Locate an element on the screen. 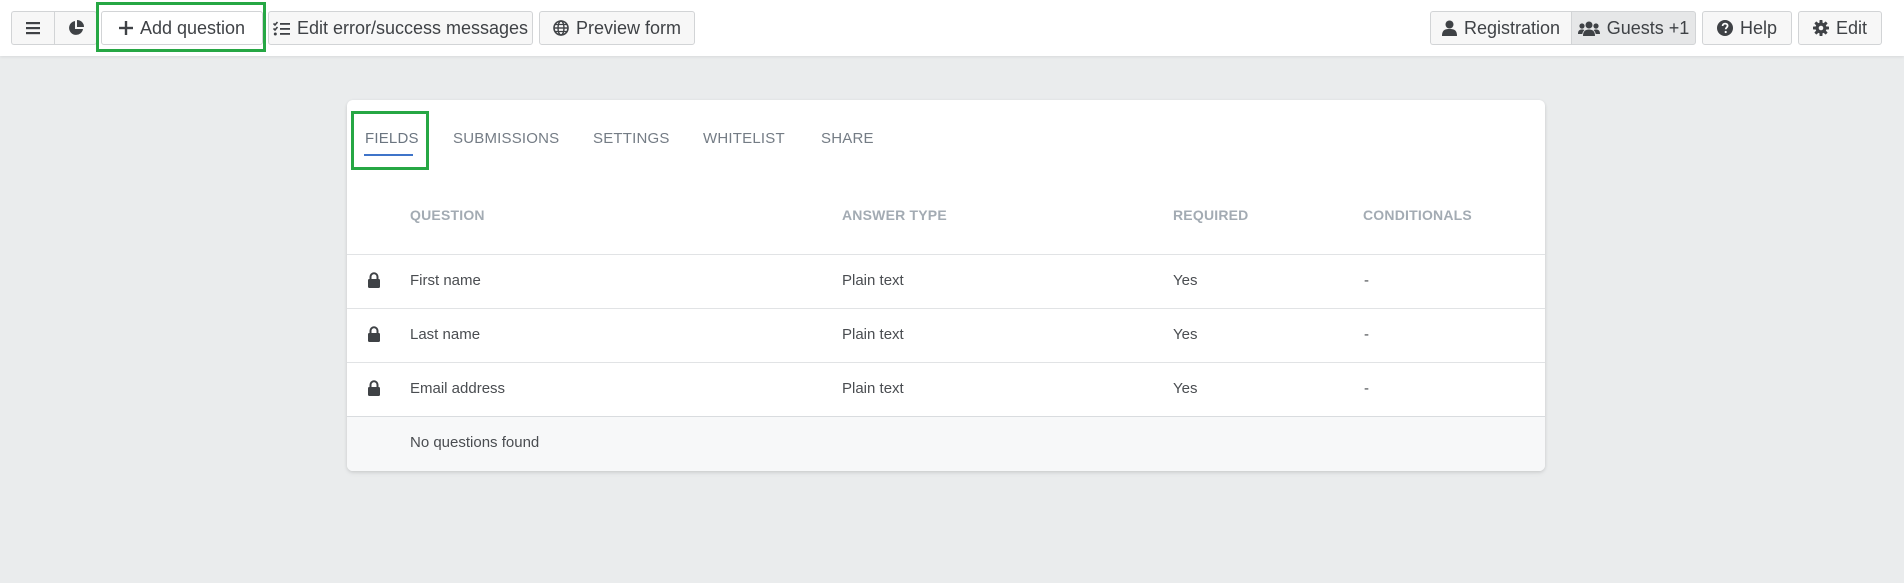 The image size is (1904, 583). table-row: Email address Plain text Yes - is located at coordinates (946, 389).